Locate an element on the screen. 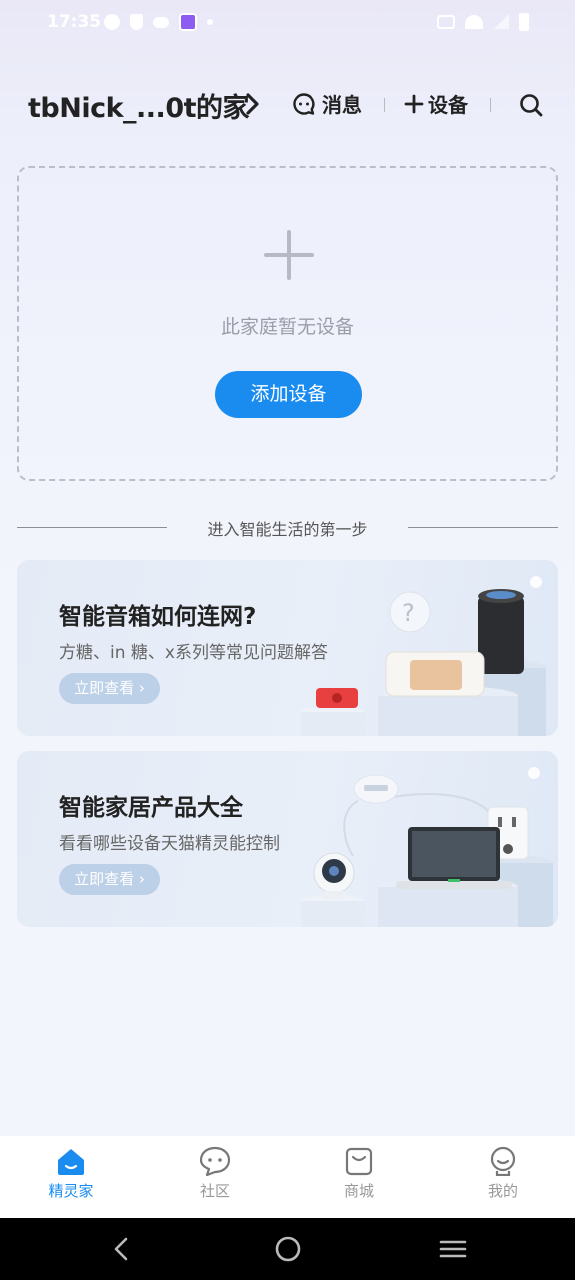 The image size is (575, 1280). community-icon is located at coordinates (215, 1161).